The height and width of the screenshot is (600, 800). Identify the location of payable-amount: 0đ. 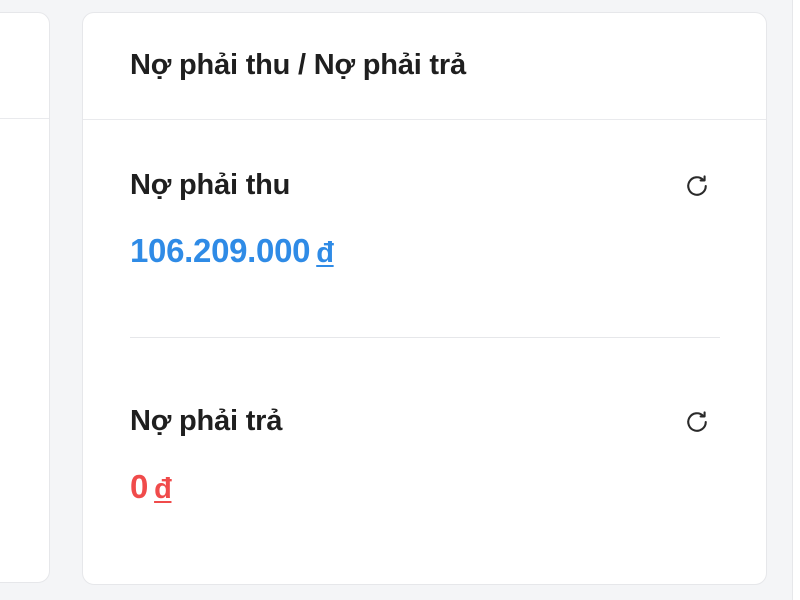
(425, 487).